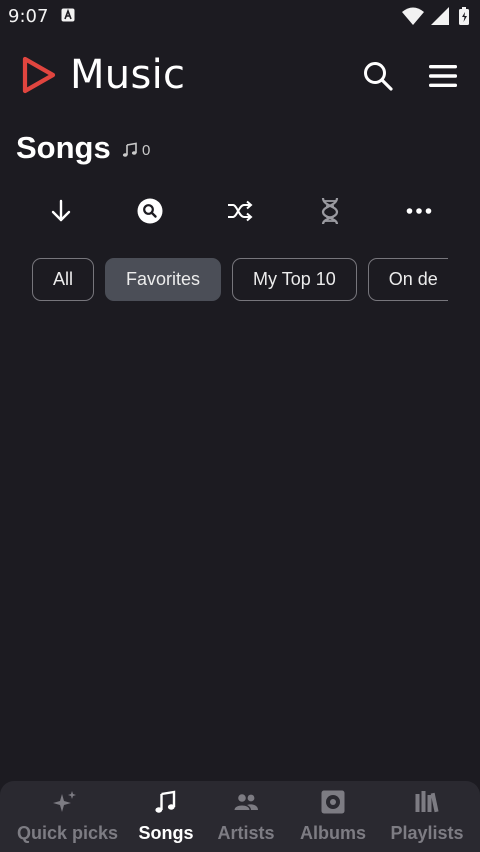 This screenshot has width=480, height=852. Describe the element at coordinates (28, 16) in the screenshot. I see `status-time: 9:07` at that location.